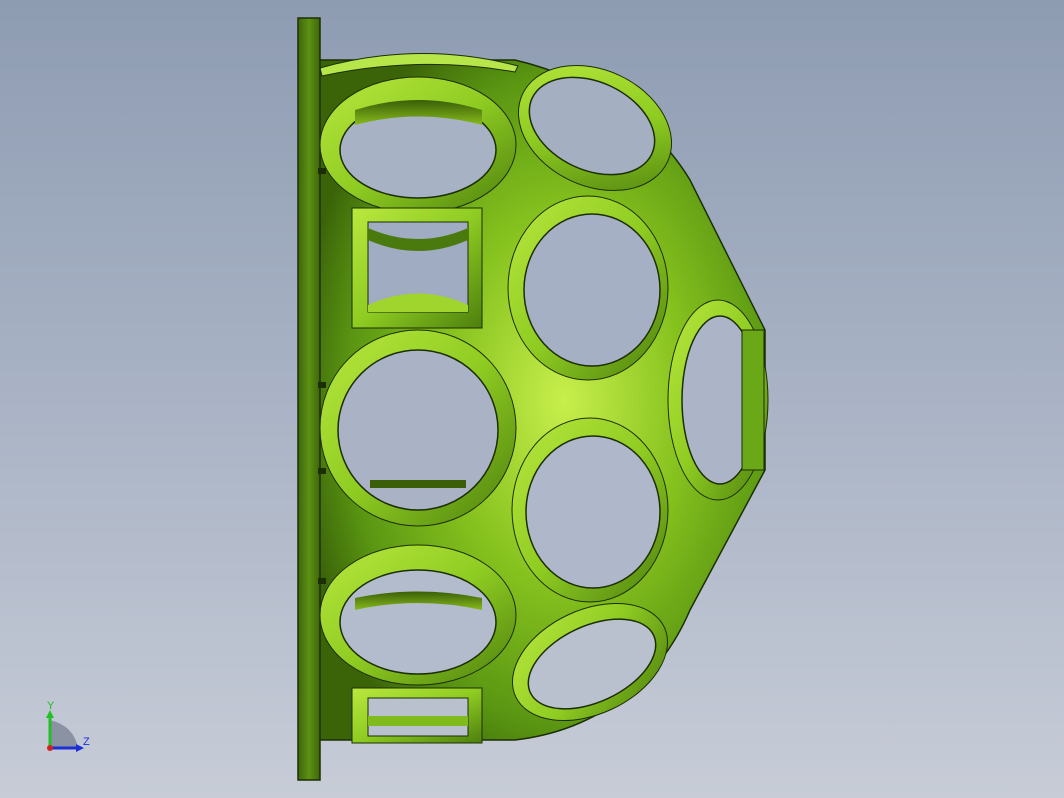 The image size is (1064, 798). I want to click on triad-shadow, so click(64, 734).